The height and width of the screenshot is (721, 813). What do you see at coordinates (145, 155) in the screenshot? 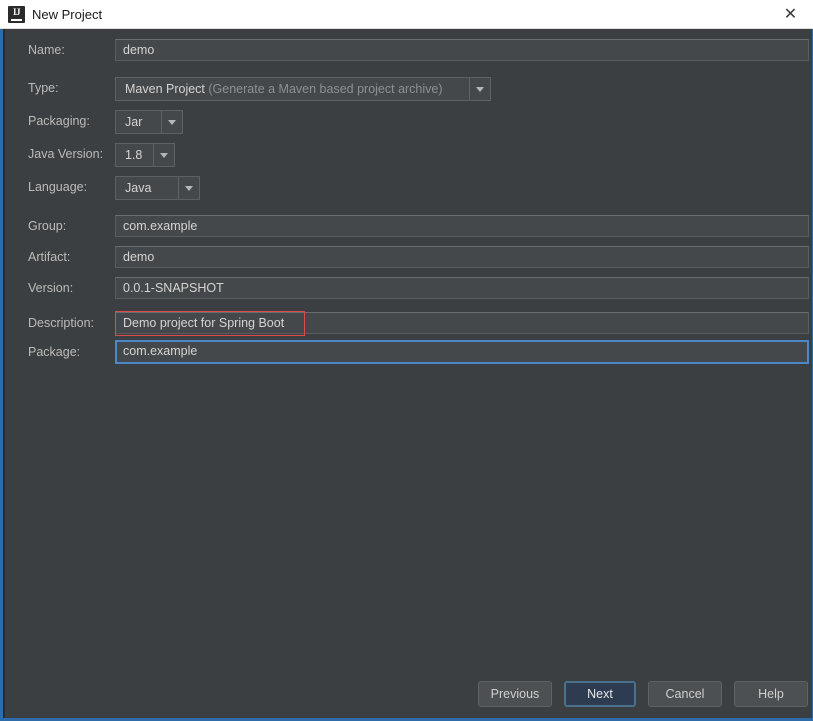
I see `java-version-combobox: 1.8` at bounding box center [145, 155].